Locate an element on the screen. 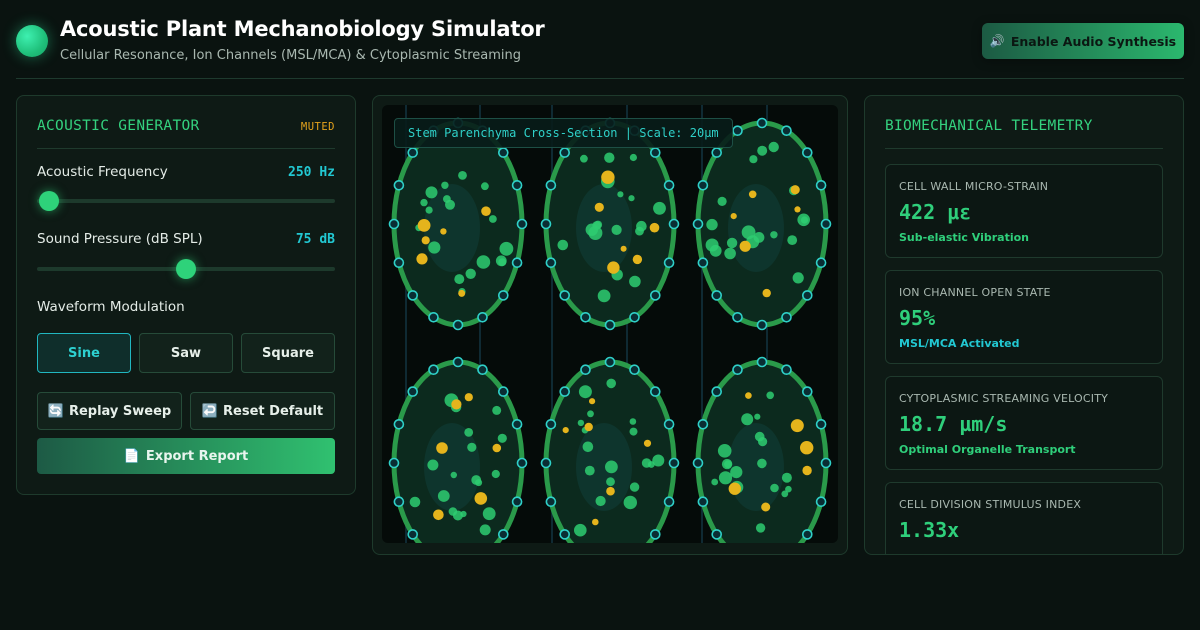  waveform-saw-button: Saw is located at coordinates (186, 353).